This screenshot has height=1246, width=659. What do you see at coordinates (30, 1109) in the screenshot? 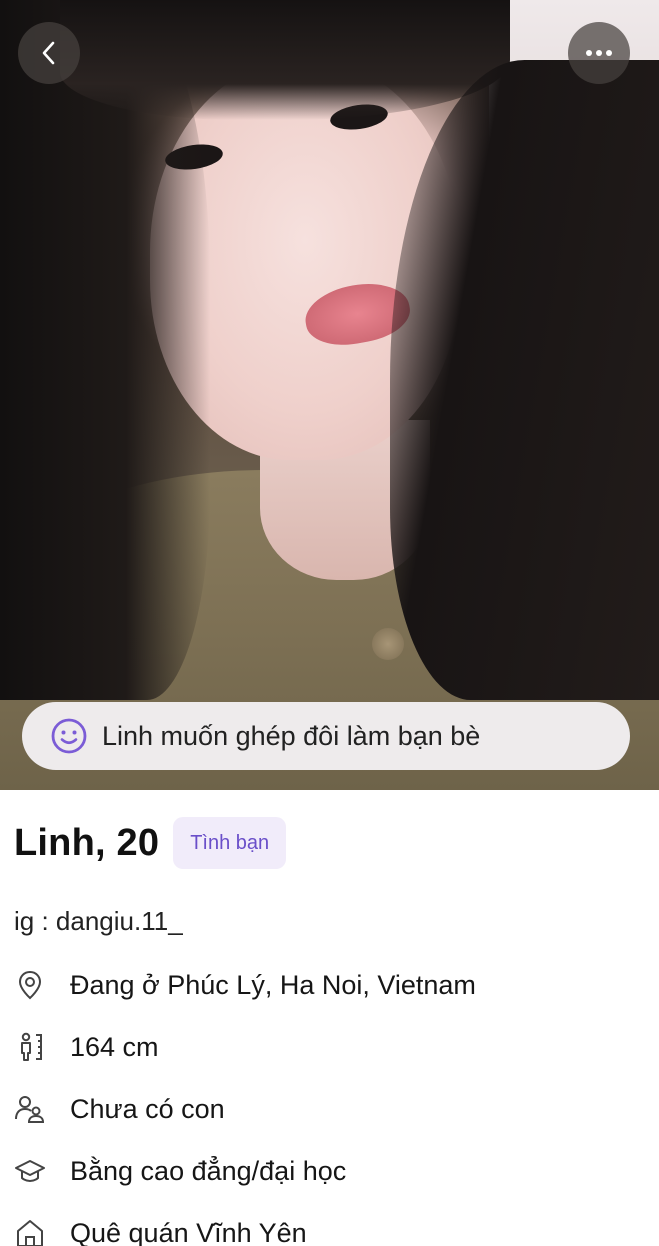
I see `children-icon` at bounding box center [30, 1109].